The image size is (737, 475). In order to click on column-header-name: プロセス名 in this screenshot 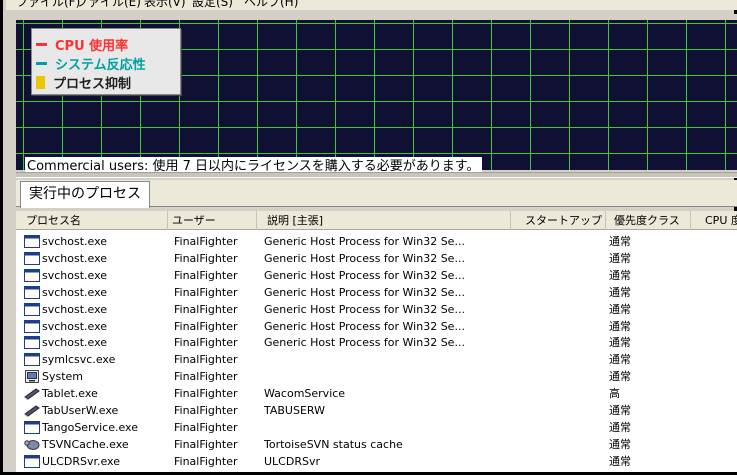, I will do `click(92, 220)`.